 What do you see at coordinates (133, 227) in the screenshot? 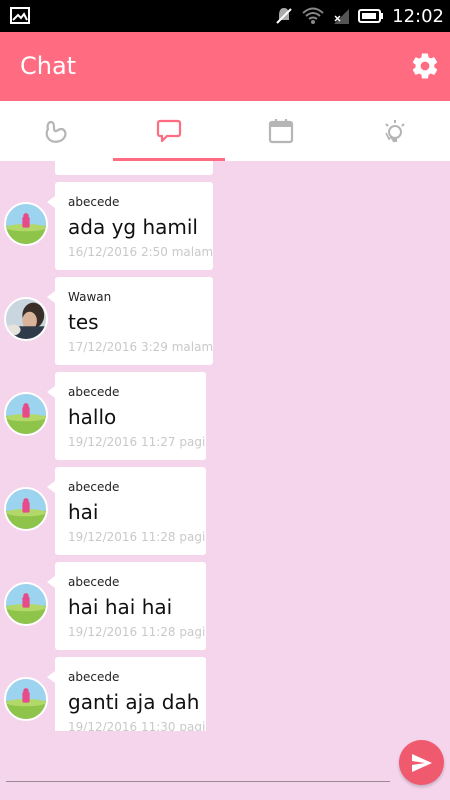
I see `message-text: ada yg hamil` at bounding box center [133, 227].